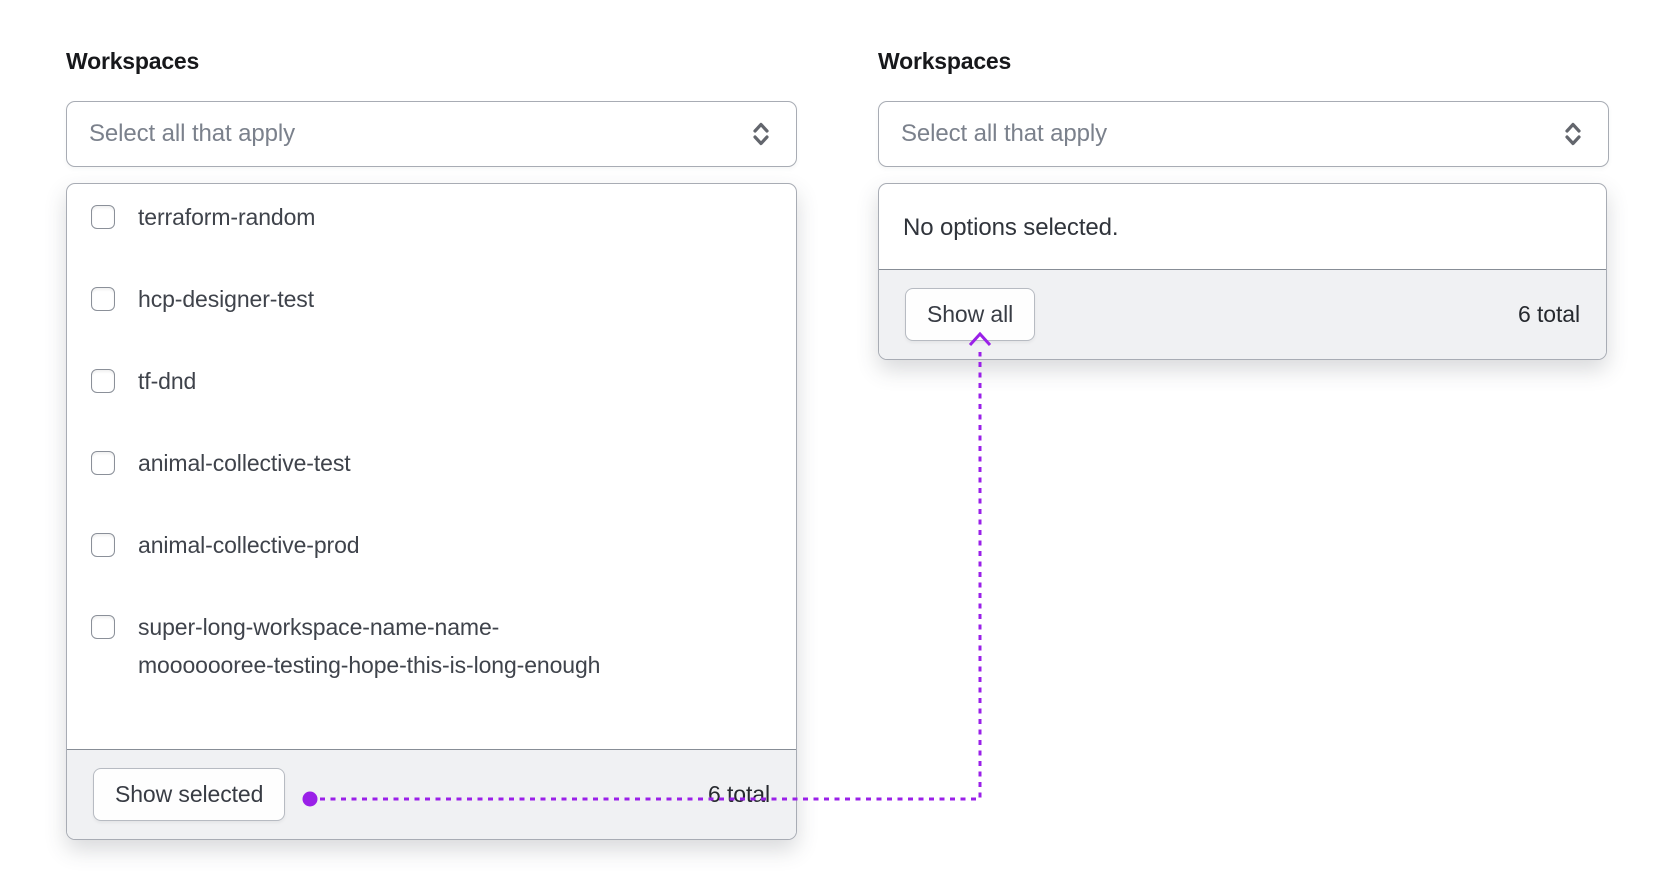 This screenshot has width=1672, height=892. I want to click on workspaces-label-left: Workspaces, so click(133, 61).